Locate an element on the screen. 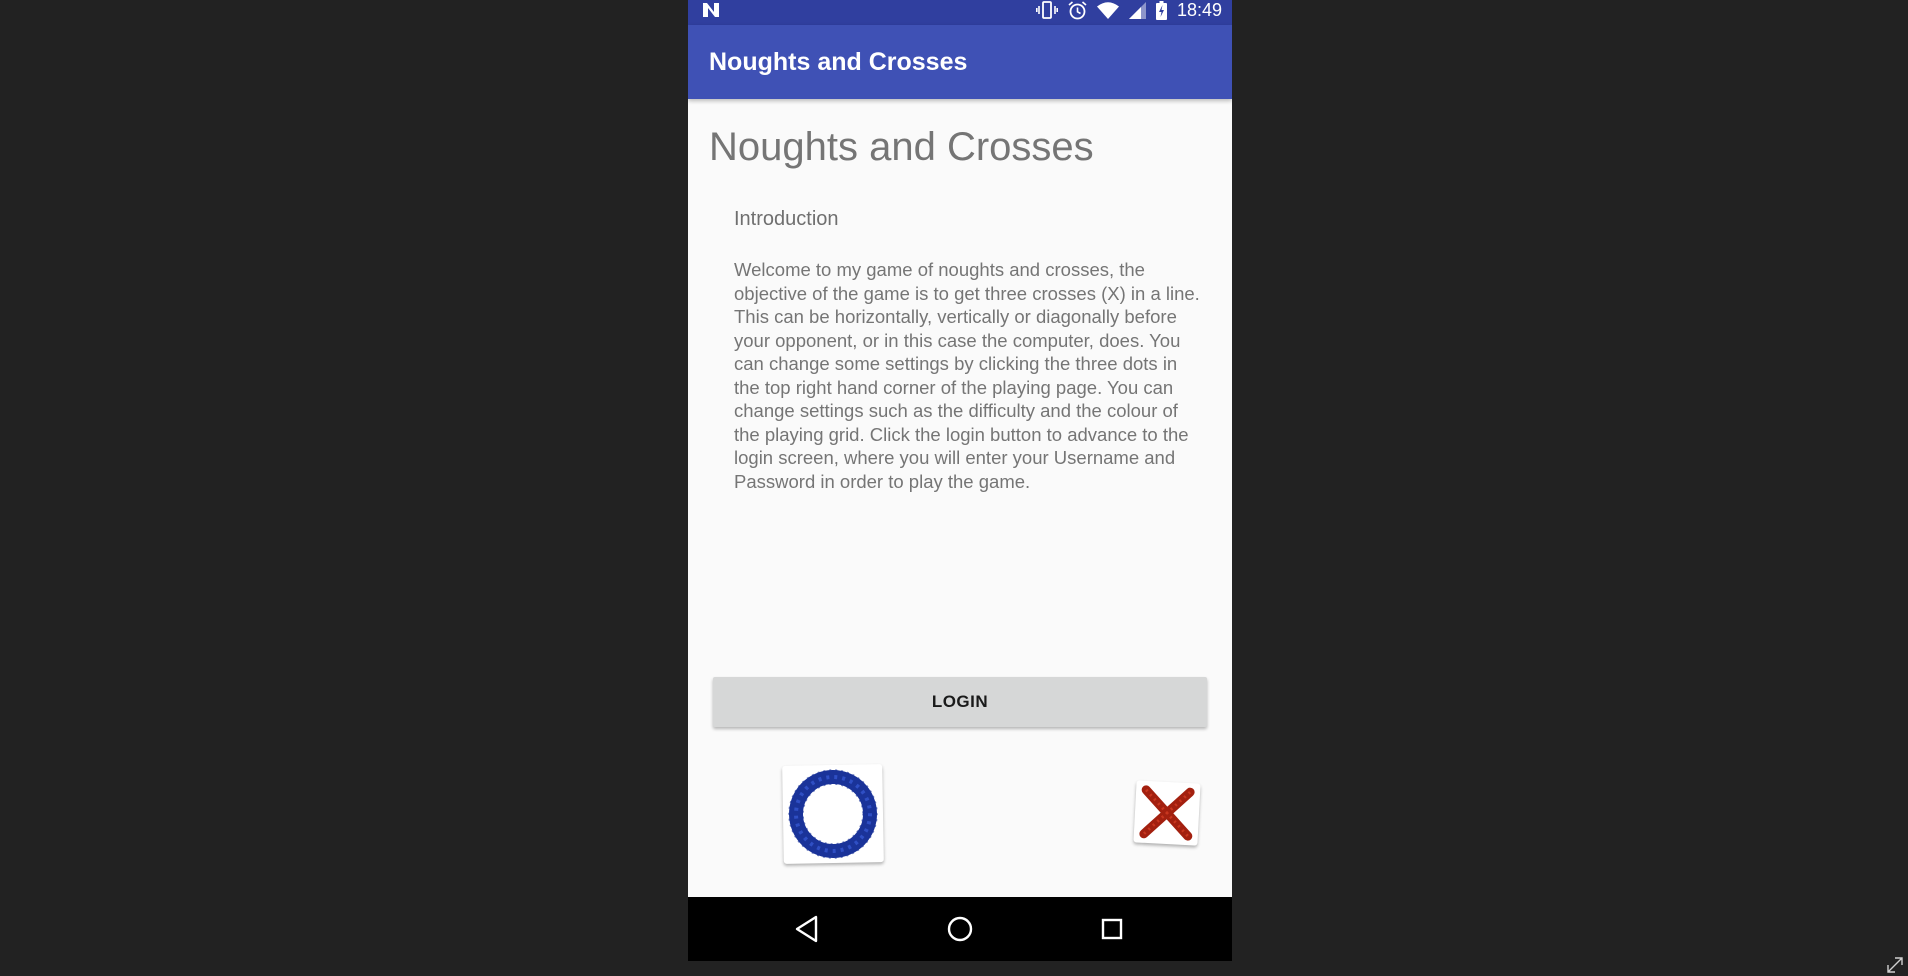 Image resolution: width=1908 pixels, height=976 pixels. nought-image is located at coordinates (833, 814).